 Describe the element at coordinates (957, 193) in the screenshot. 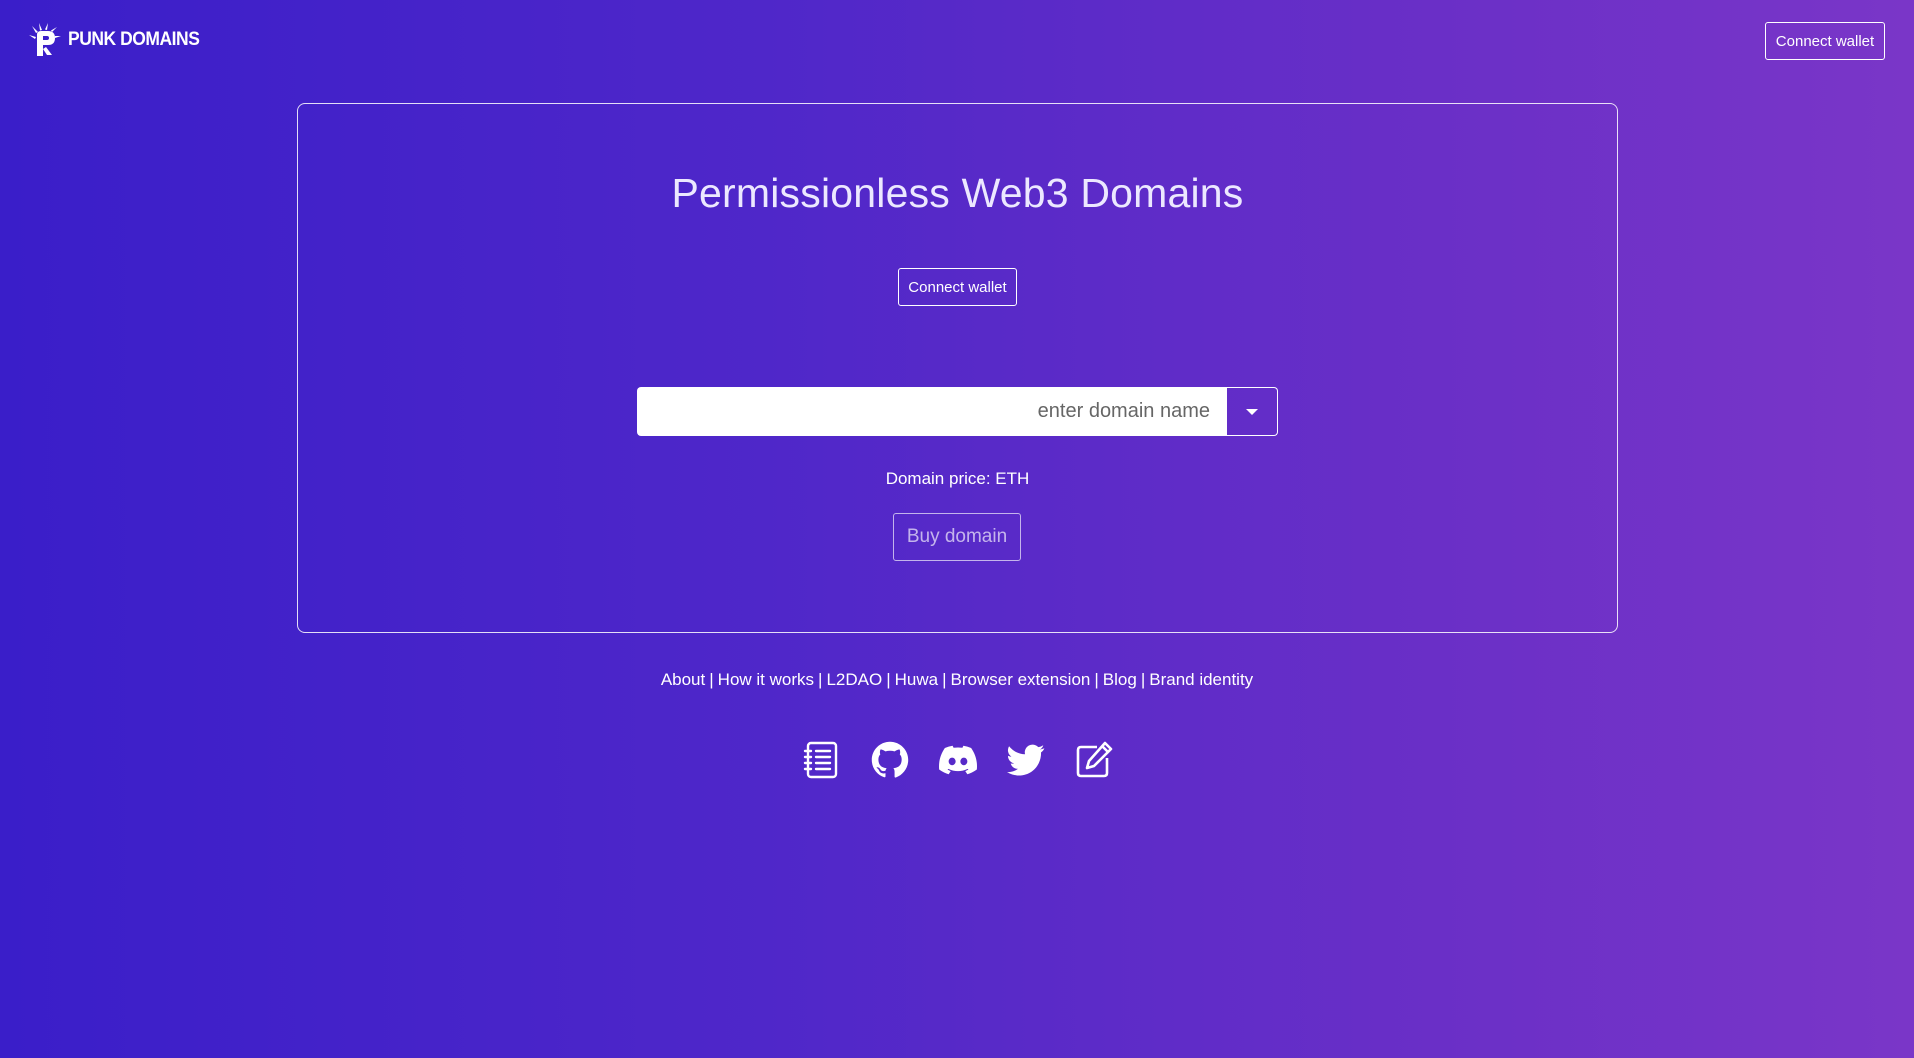

I see `page-title: Permissionless Web3 Domains` at that location.